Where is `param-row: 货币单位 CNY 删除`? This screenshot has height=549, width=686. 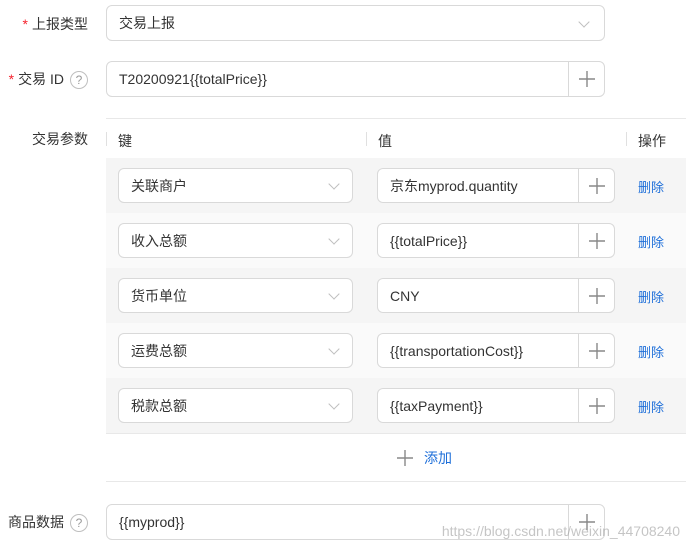
param-row: 货币单位 CNY 删除 is located at coordinates (396, 295).